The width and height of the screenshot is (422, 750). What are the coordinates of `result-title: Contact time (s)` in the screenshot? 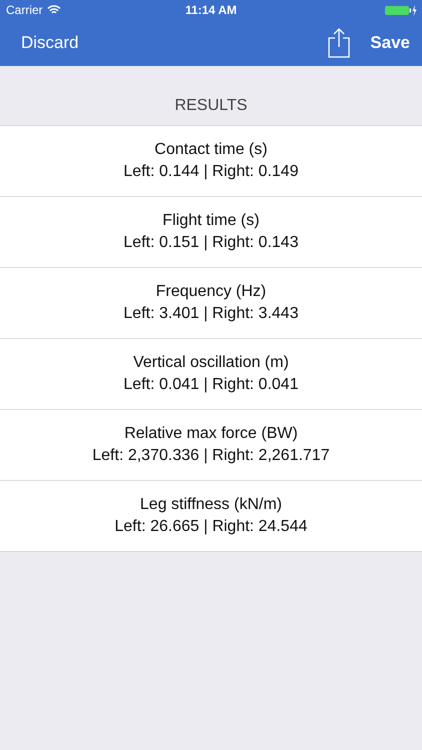 It's located at (211, 150).